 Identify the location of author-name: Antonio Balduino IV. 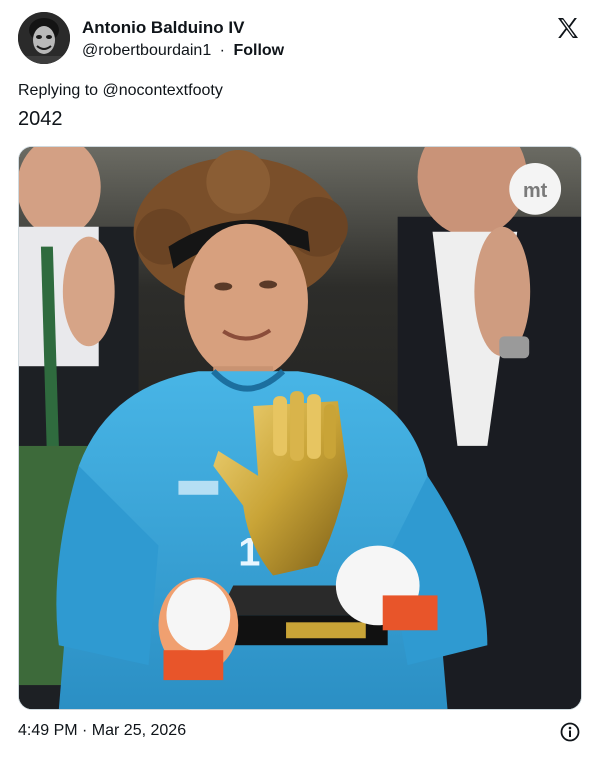
(163, 28).